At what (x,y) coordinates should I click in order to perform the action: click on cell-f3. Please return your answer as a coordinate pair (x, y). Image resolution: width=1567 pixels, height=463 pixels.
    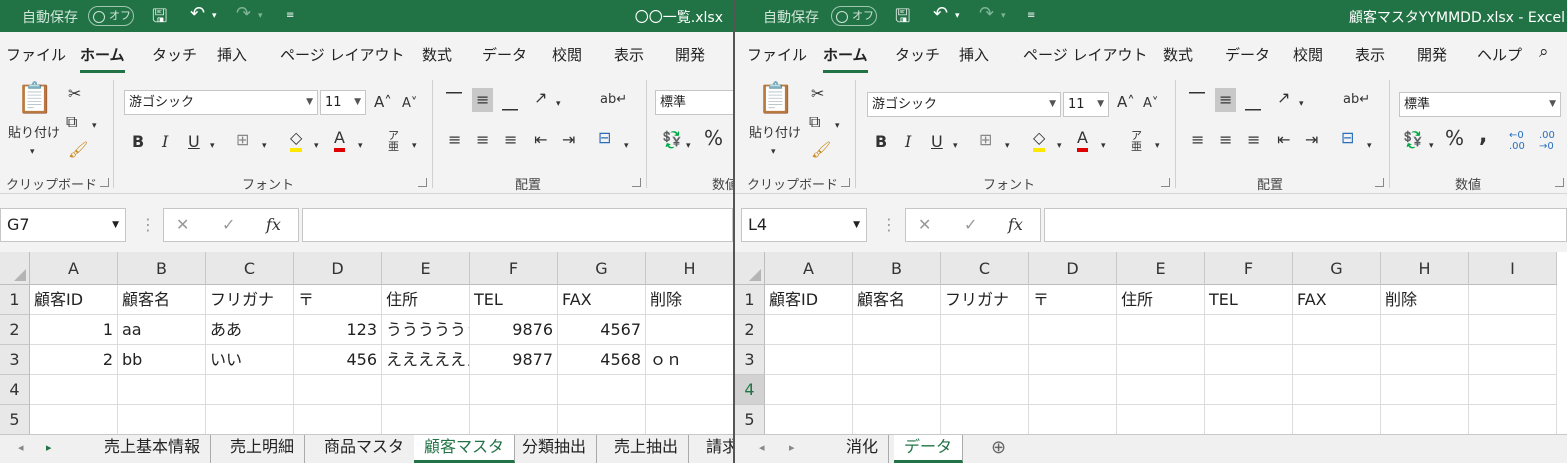
    Looking at the image, I should click on (1249, 360).